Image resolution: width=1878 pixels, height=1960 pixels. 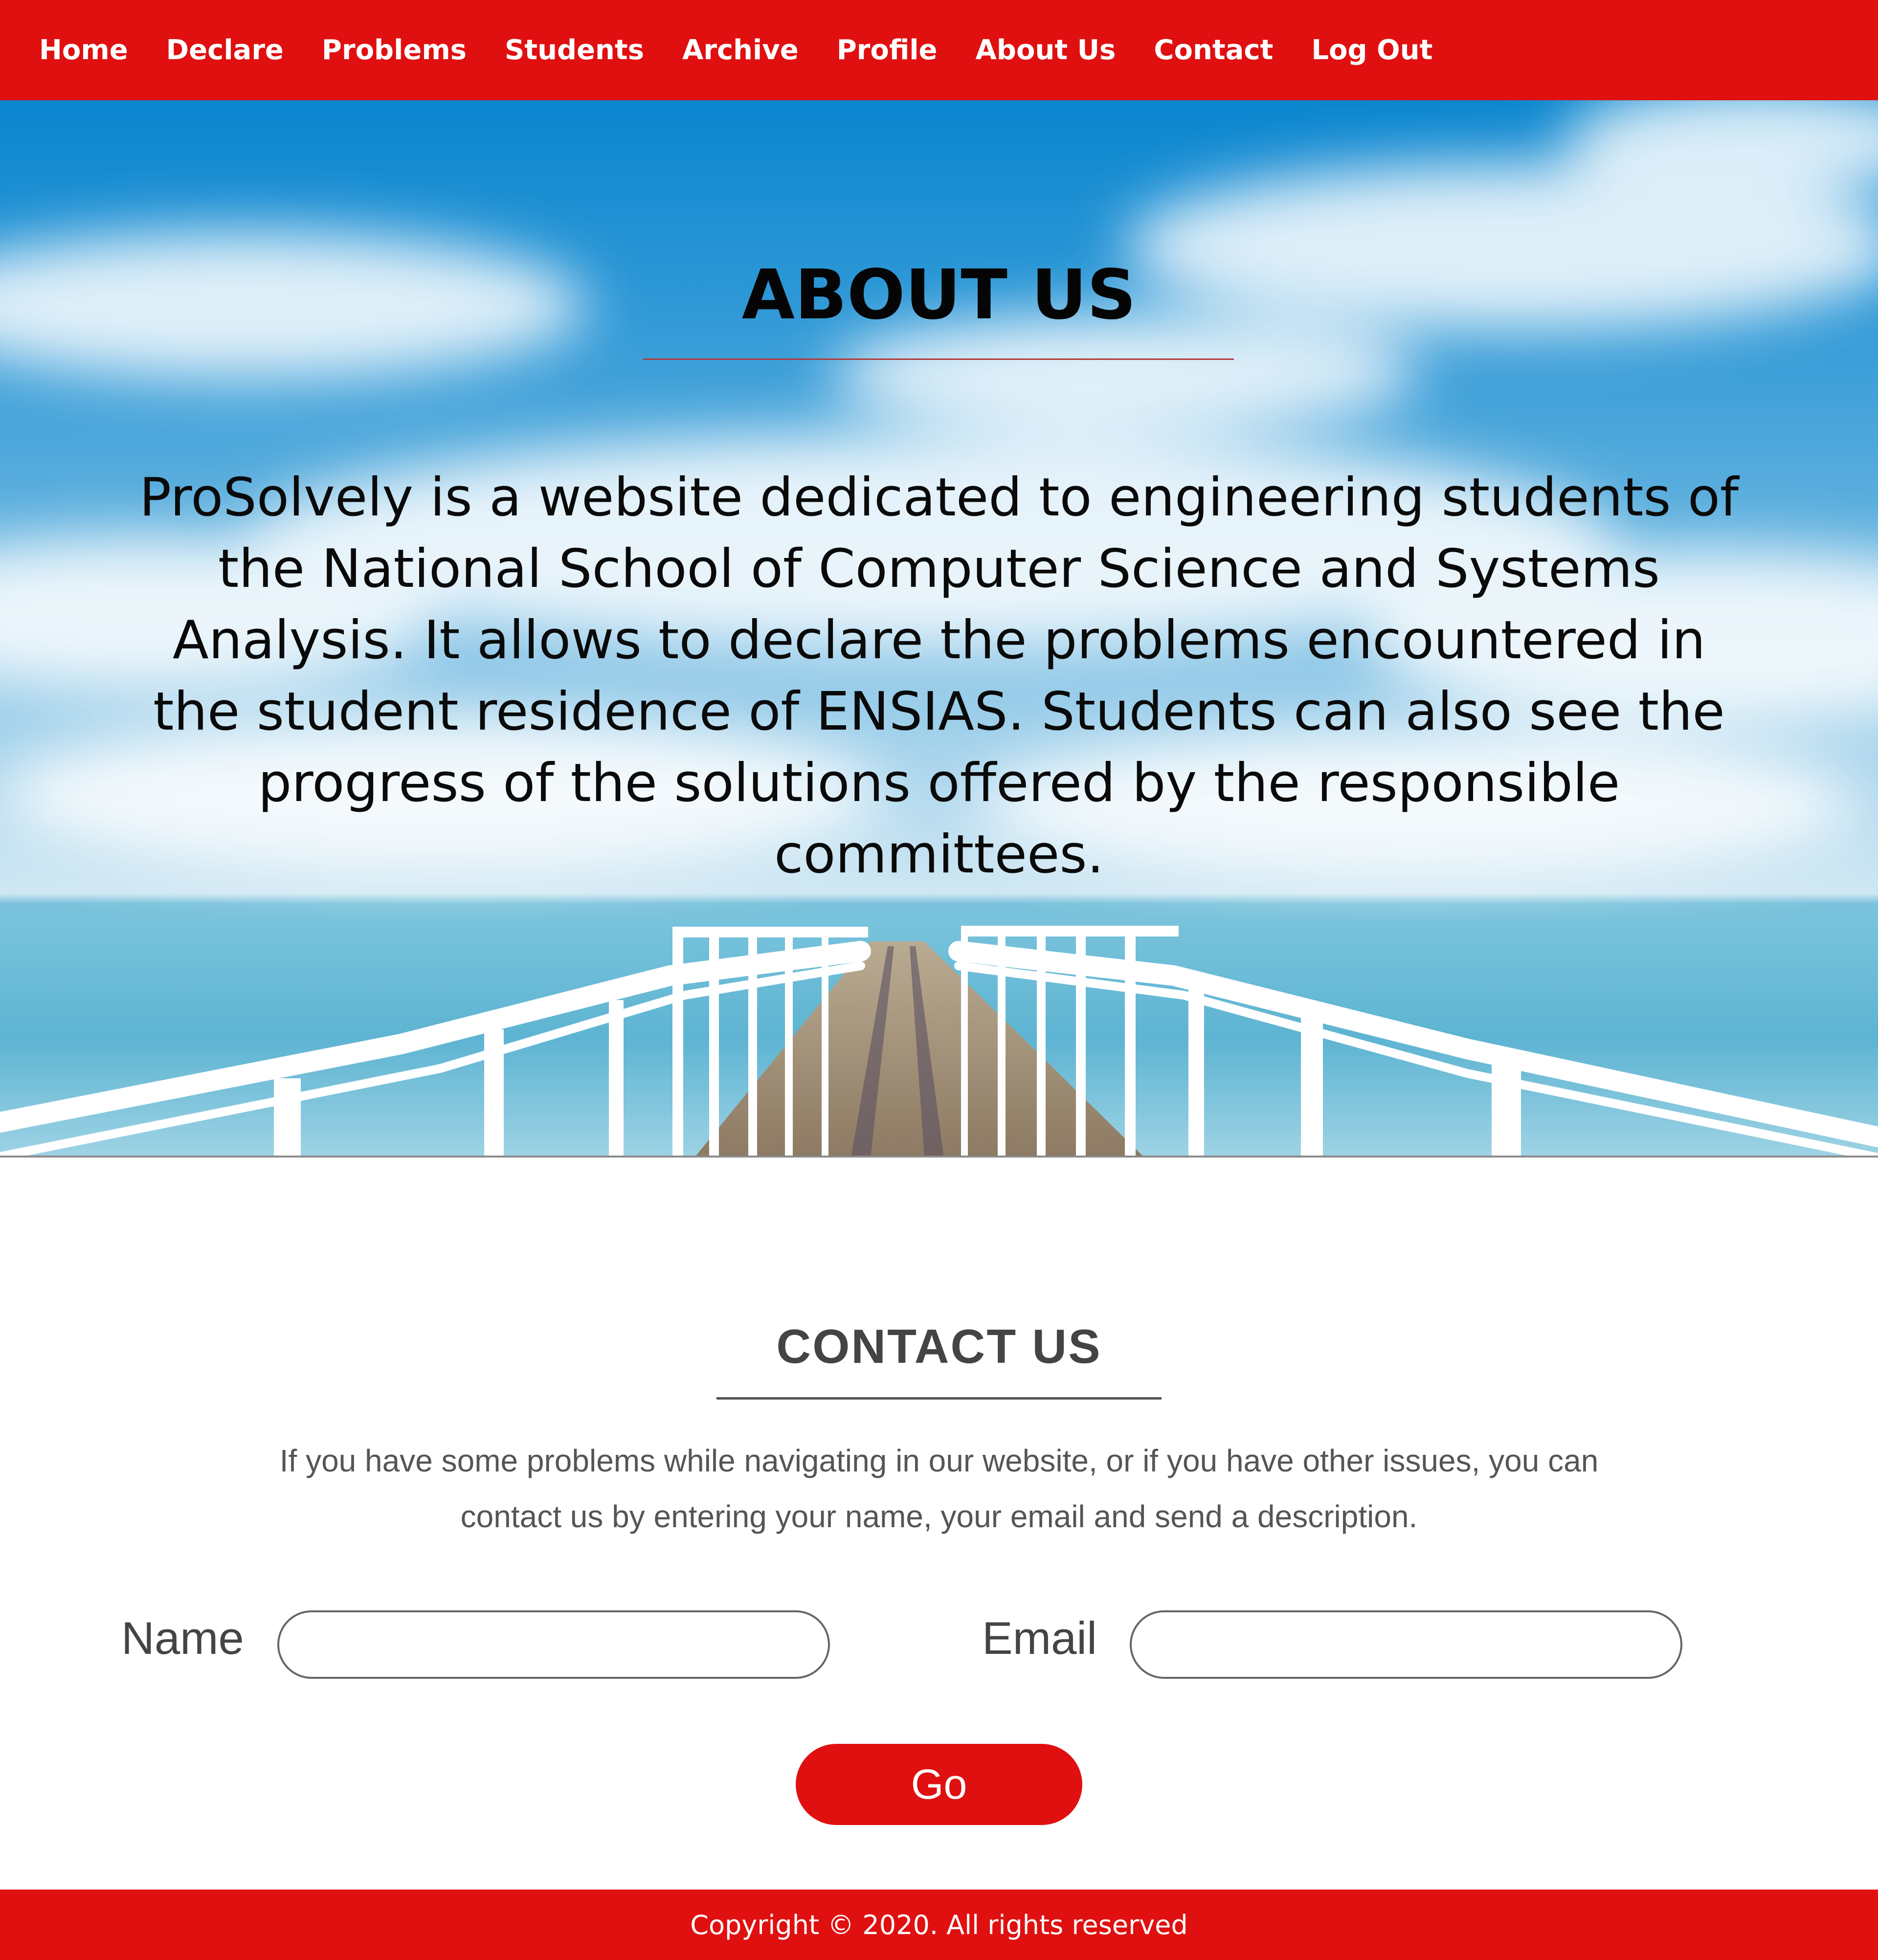 I want to click on nav-about-us-link: About Us, so click(x=1046, y=50).